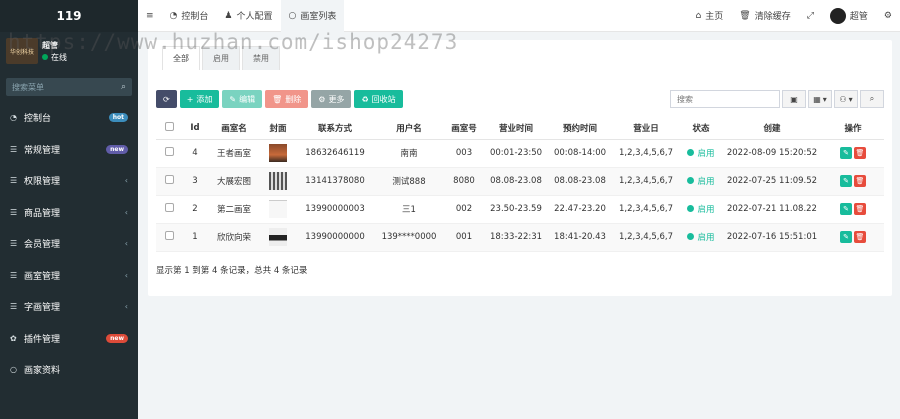  Describe the element at coordinates (221, 58) in the screenshot. I see `tab-enabled: 启用` at that location.